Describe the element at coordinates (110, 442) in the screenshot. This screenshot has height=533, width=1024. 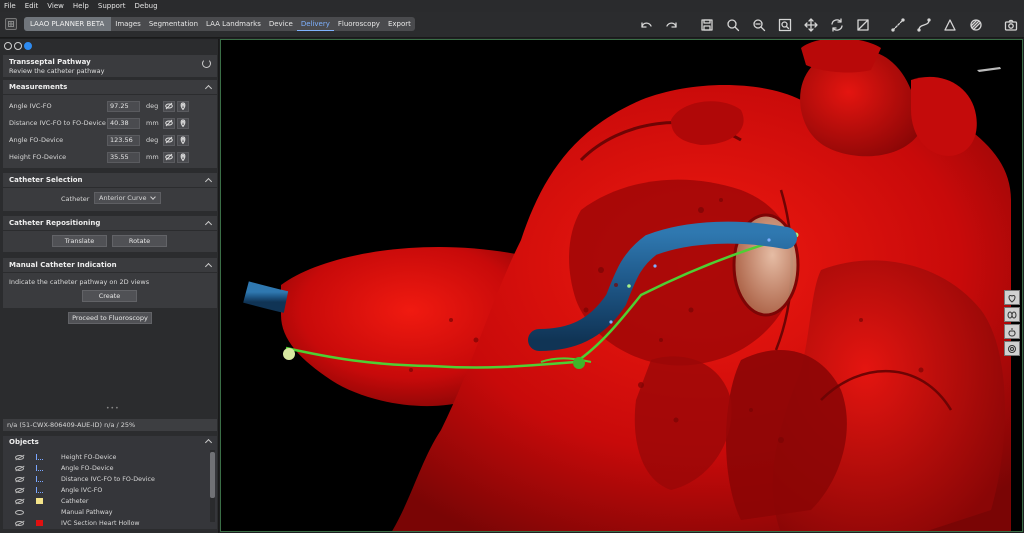
I see `objects-header: Objects` at that location.